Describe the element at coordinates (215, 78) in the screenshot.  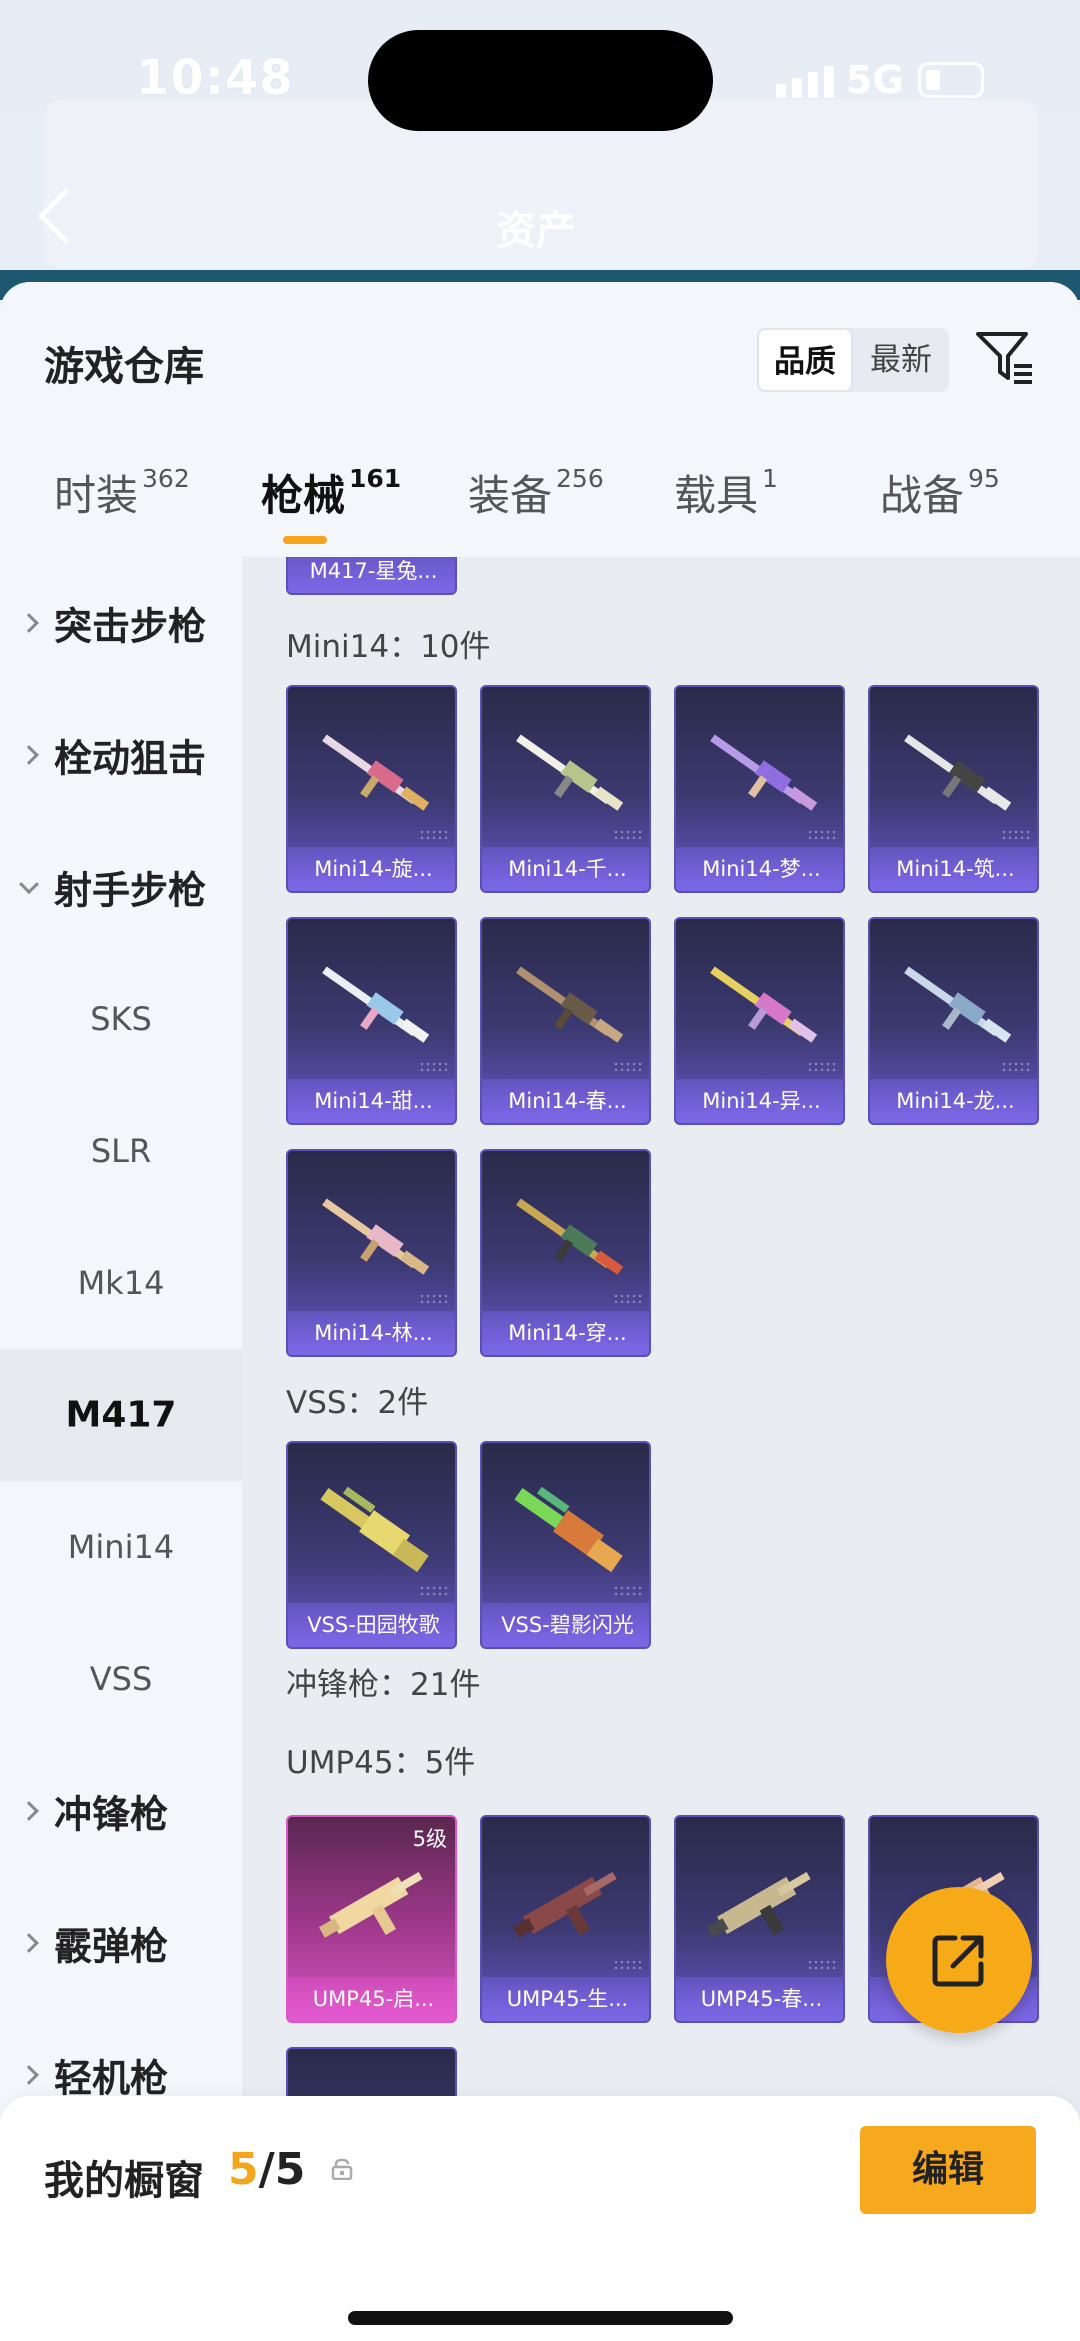
I see `status-time: 10:48` at that location.